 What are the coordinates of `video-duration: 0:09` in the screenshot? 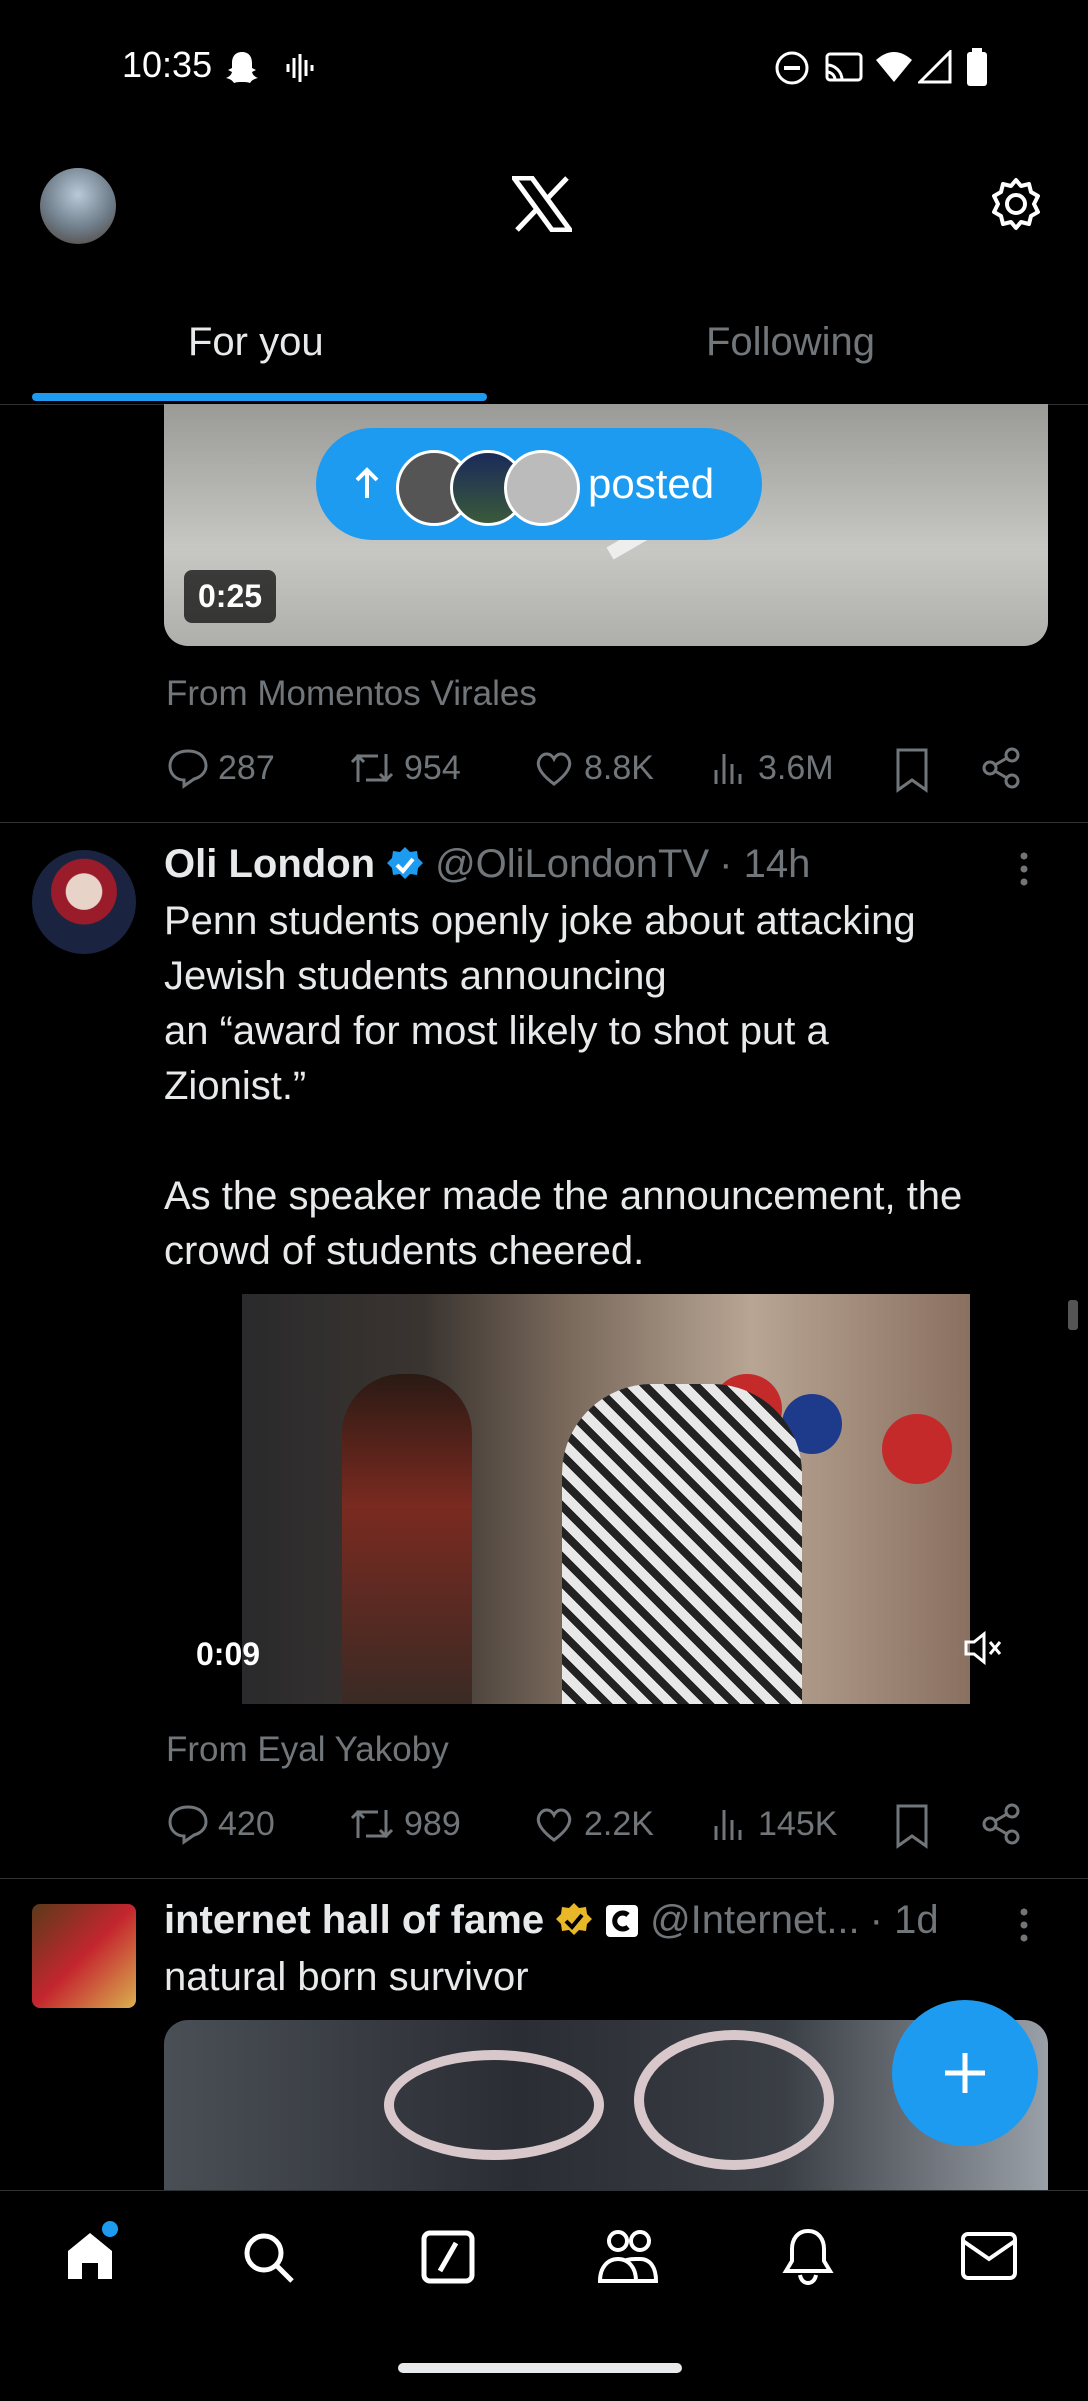 It's located at (228, 1654).